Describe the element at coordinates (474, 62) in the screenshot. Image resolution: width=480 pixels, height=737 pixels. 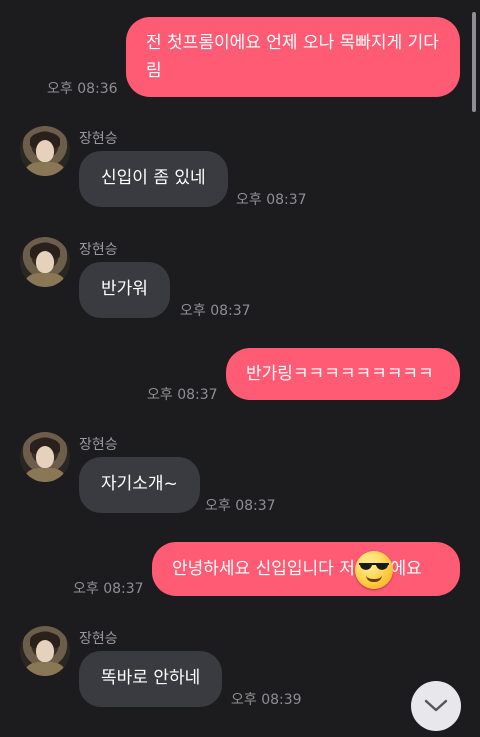
I see `scrollbar` at that location.